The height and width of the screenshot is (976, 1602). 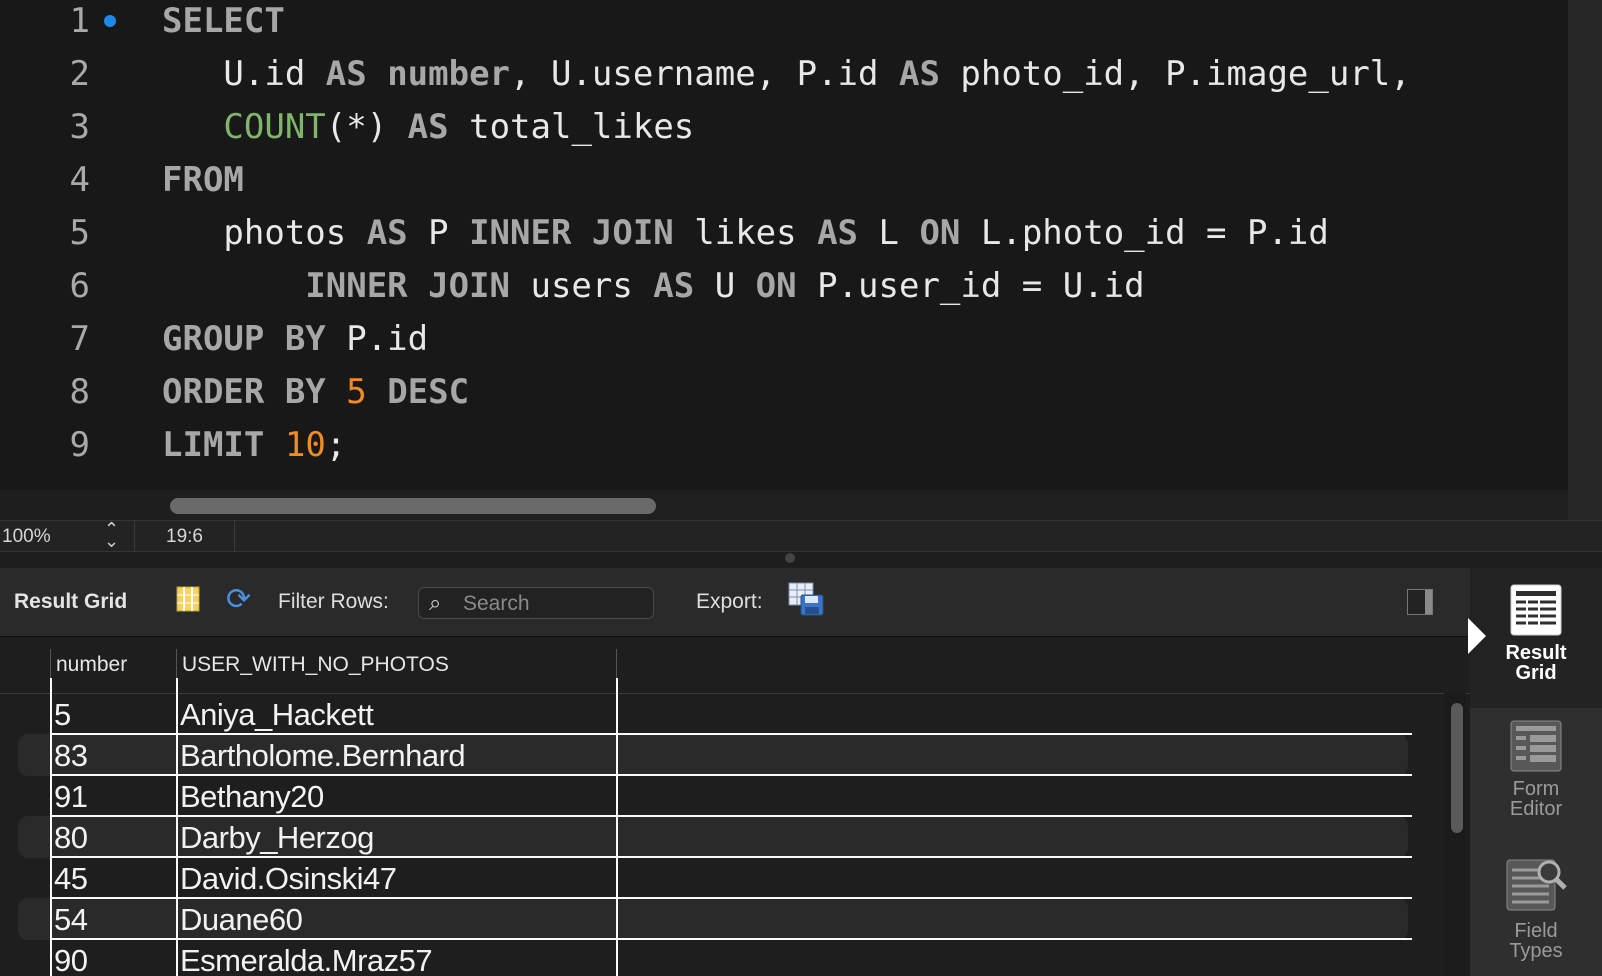 I want to click on code-line: GROUP BY P.id, so click(x=295, y=339).